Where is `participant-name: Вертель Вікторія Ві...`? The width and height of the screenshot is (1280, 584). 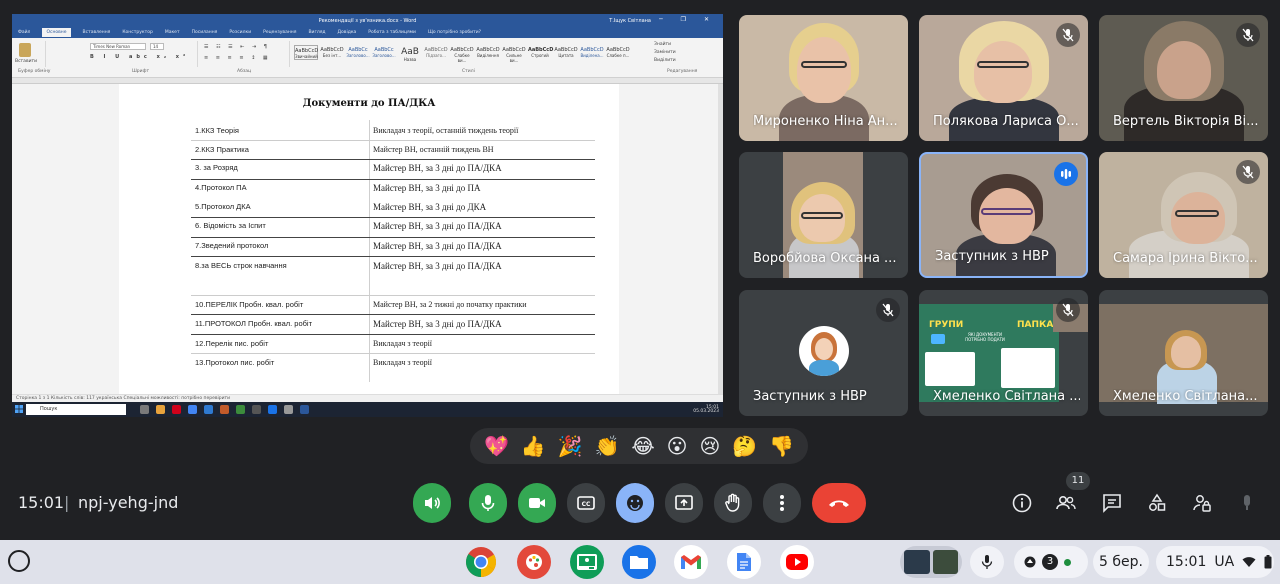 participant-name: Вертель Вікторія Ві... is located at coordinates (1186, 121).